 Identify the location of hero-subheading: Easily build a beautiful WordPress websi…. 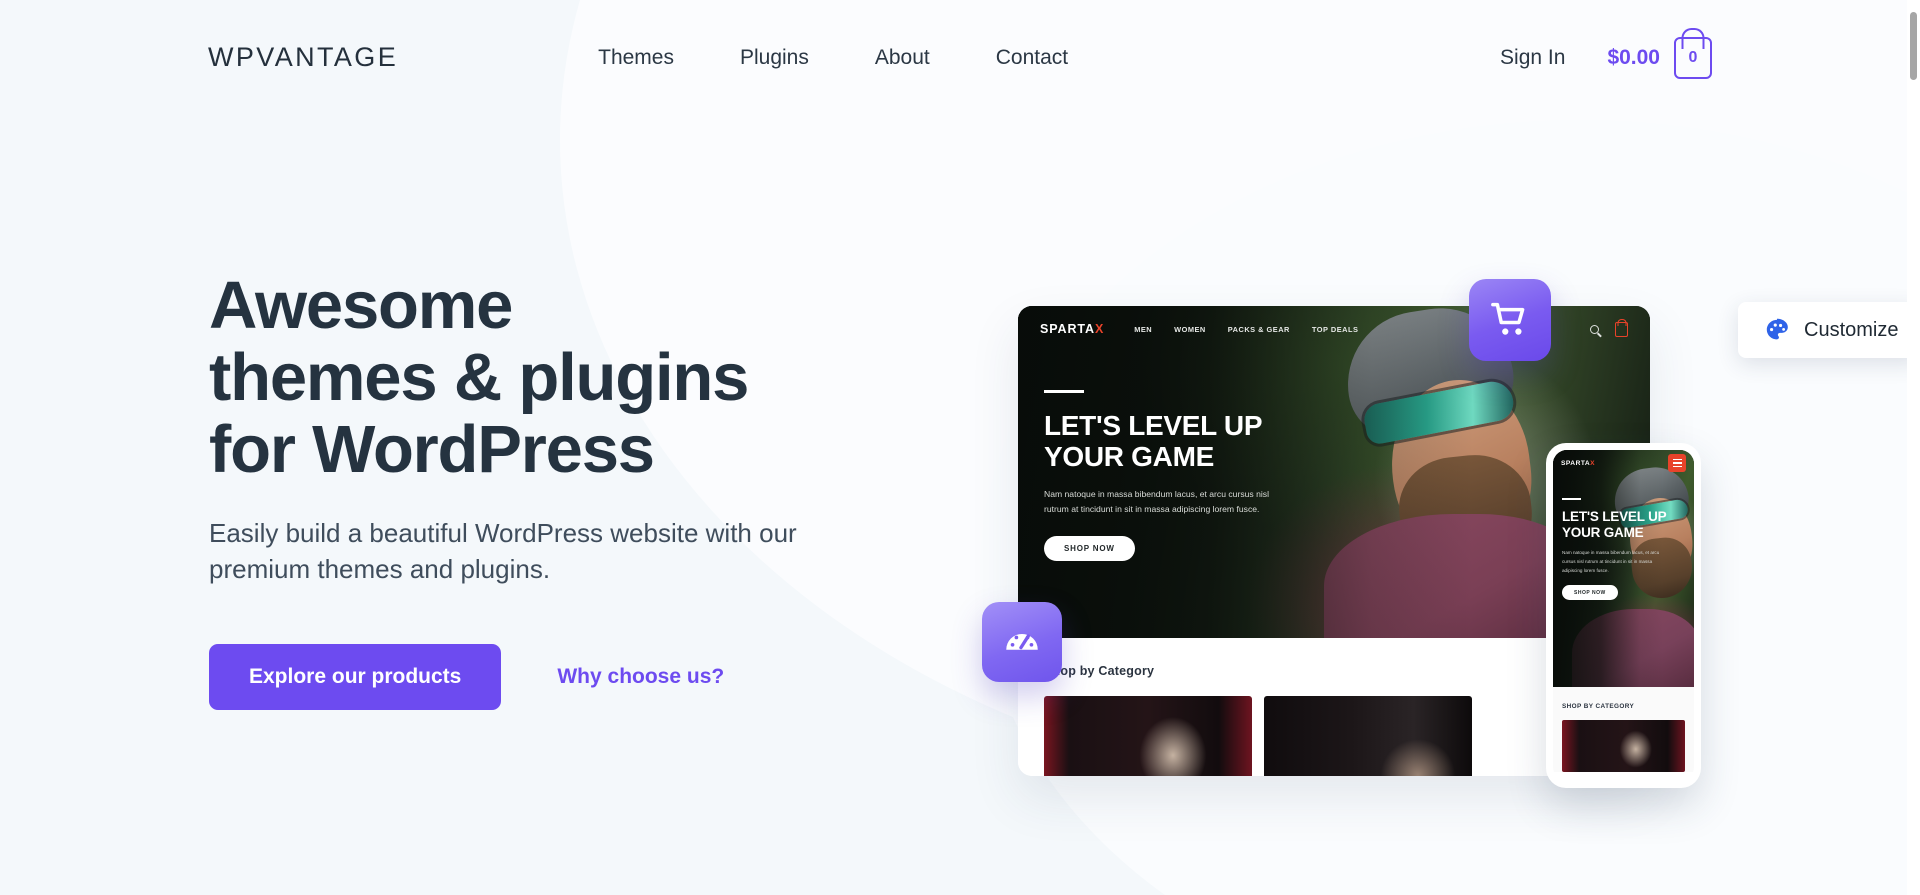
(503, 551).